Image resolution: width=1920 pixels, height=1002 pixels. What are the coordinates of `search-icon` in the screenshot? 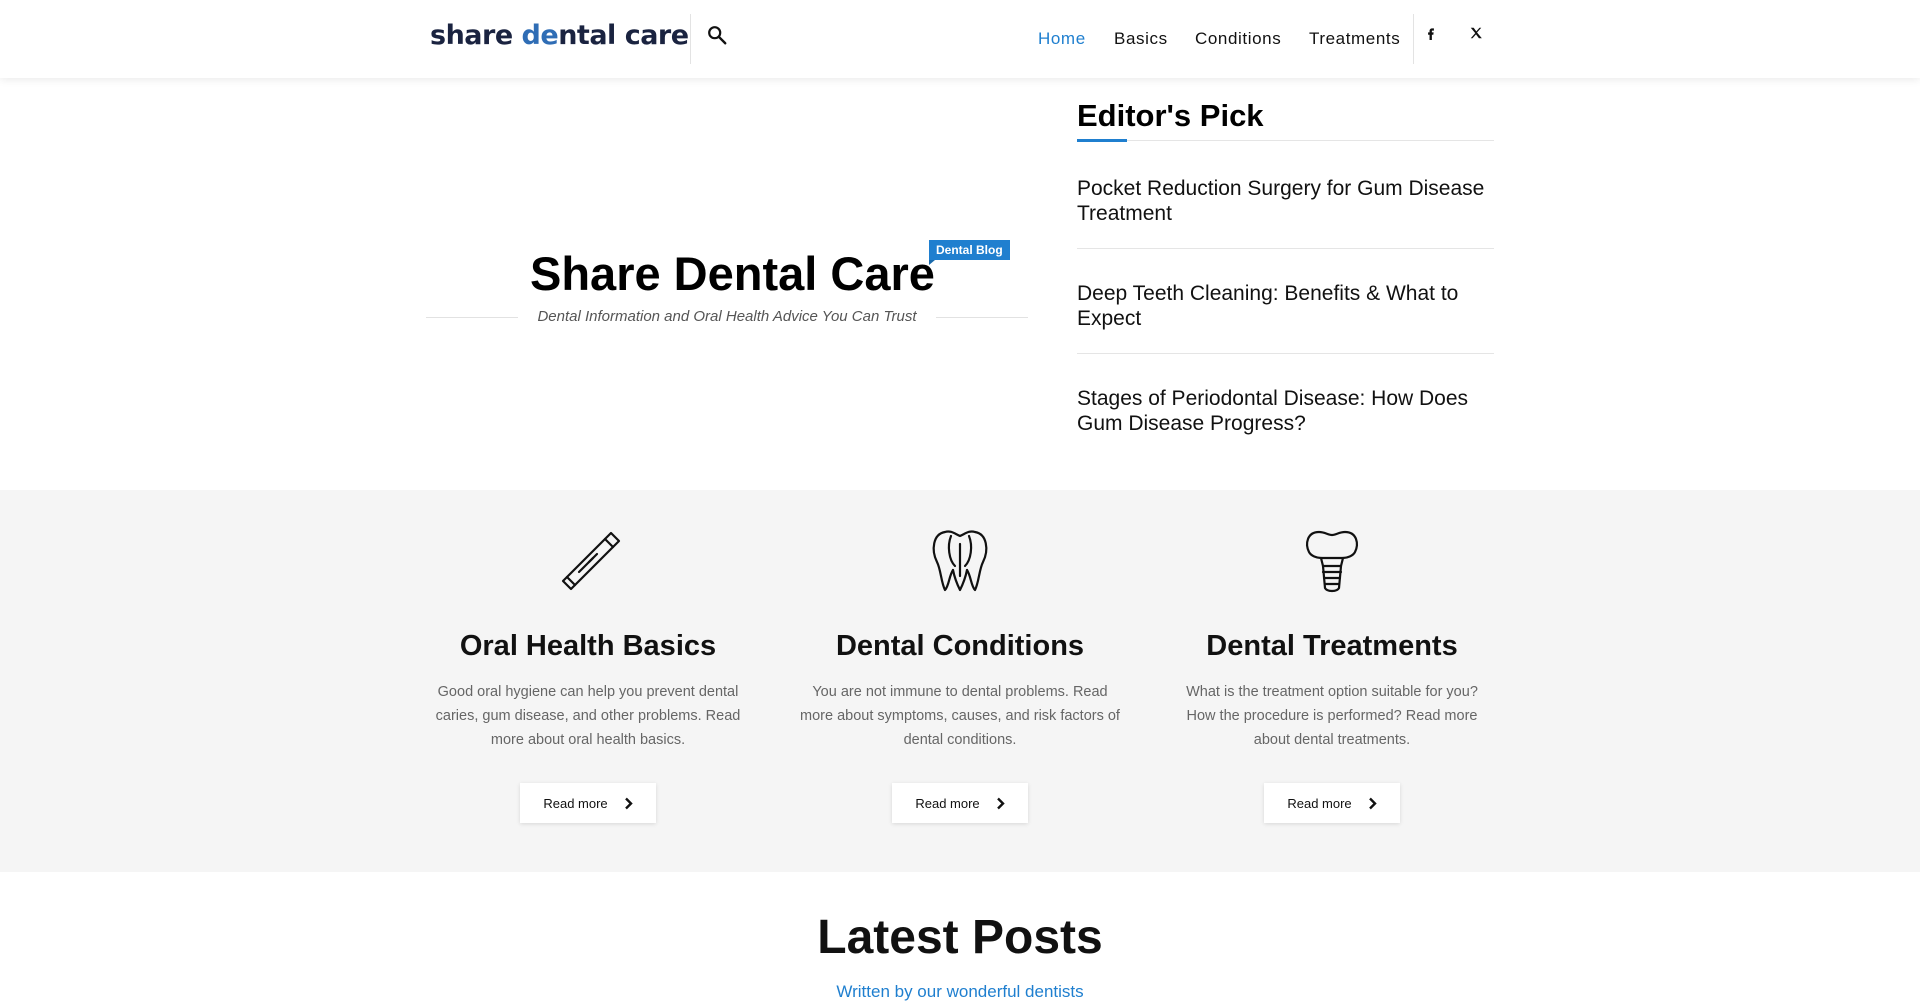 It's located at (720, 38).